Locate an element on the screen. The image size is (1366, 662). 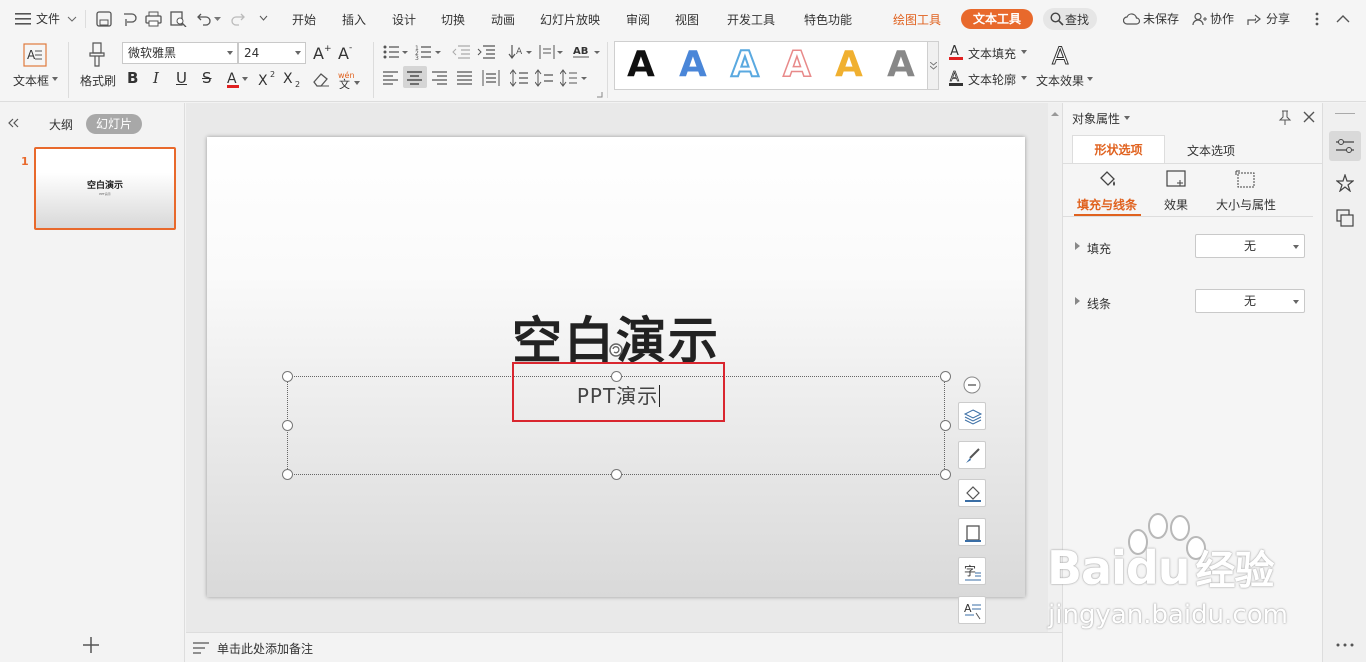
outline-button is located at coordinates (972, 532).